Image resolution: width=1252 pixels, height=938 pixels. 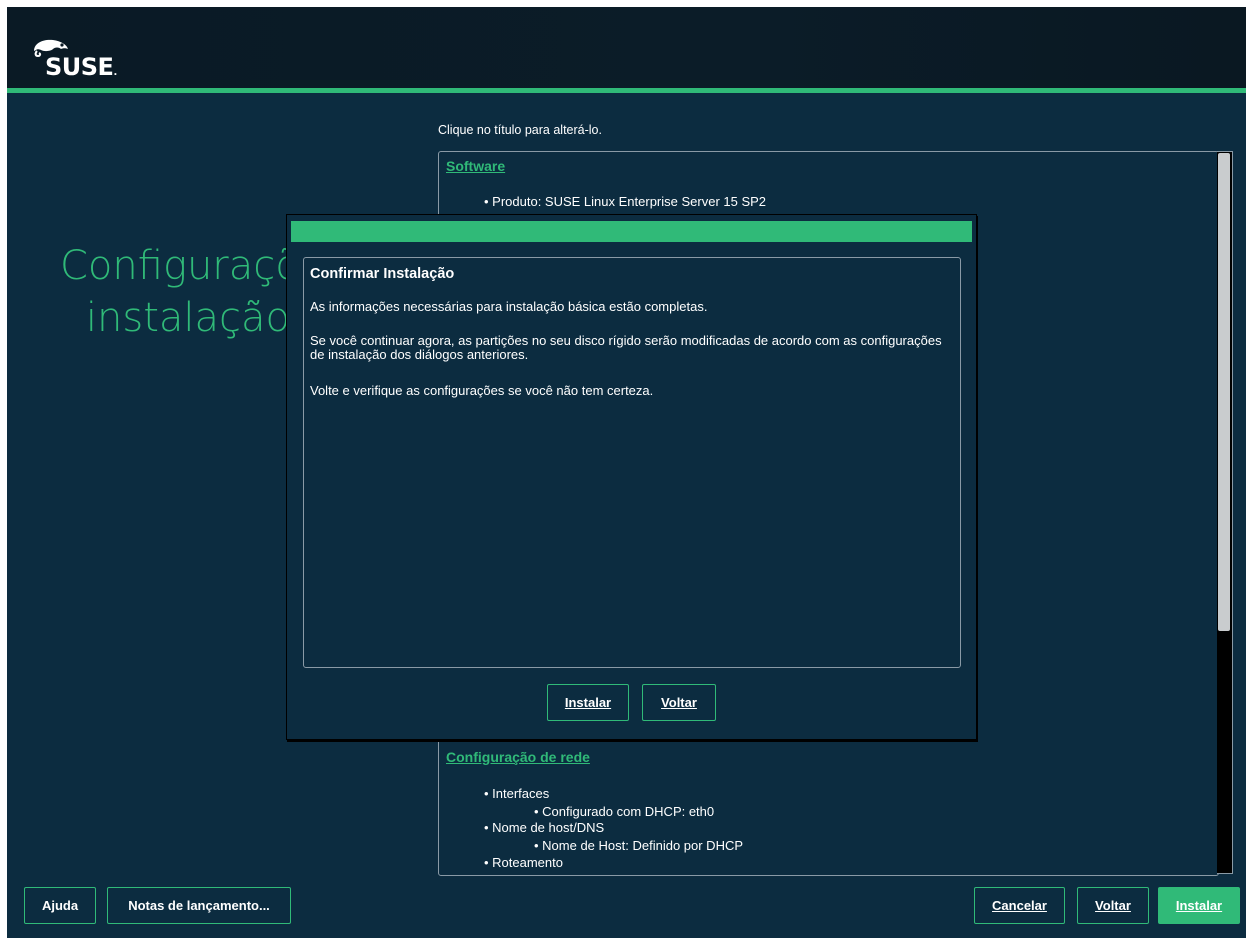 I want to click on summary-hint: Clique no título para alterá-lo., so click(x=520, y=130).